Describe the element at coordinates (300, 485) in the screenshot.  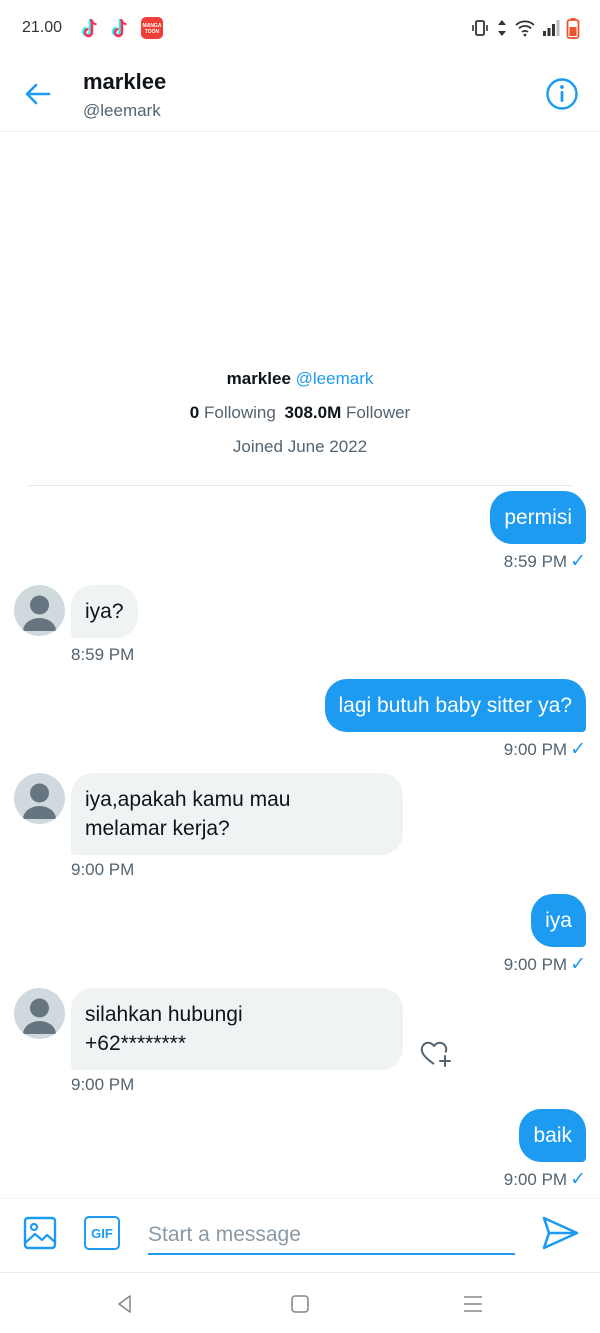
I see `divider` at that location.